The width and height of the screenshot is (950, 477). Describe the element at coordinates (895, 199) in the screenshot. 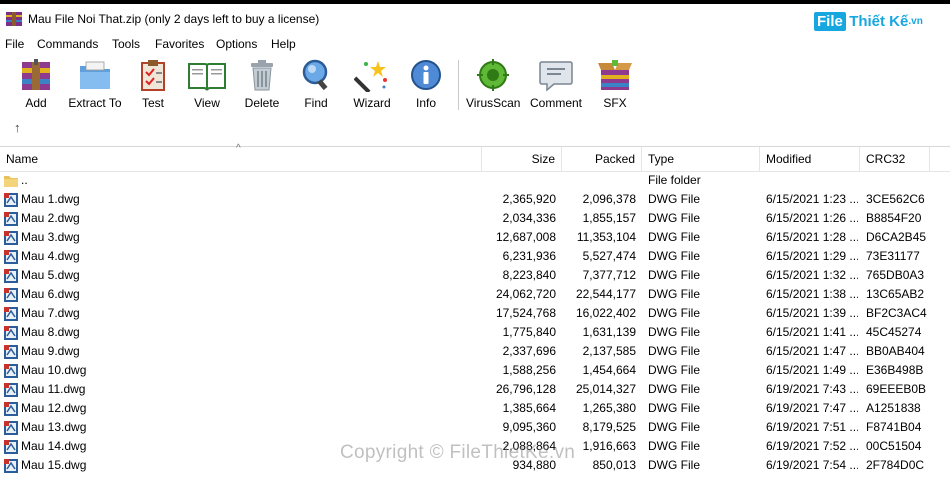

I see `file-crc32: 3CE562C6` at that location.